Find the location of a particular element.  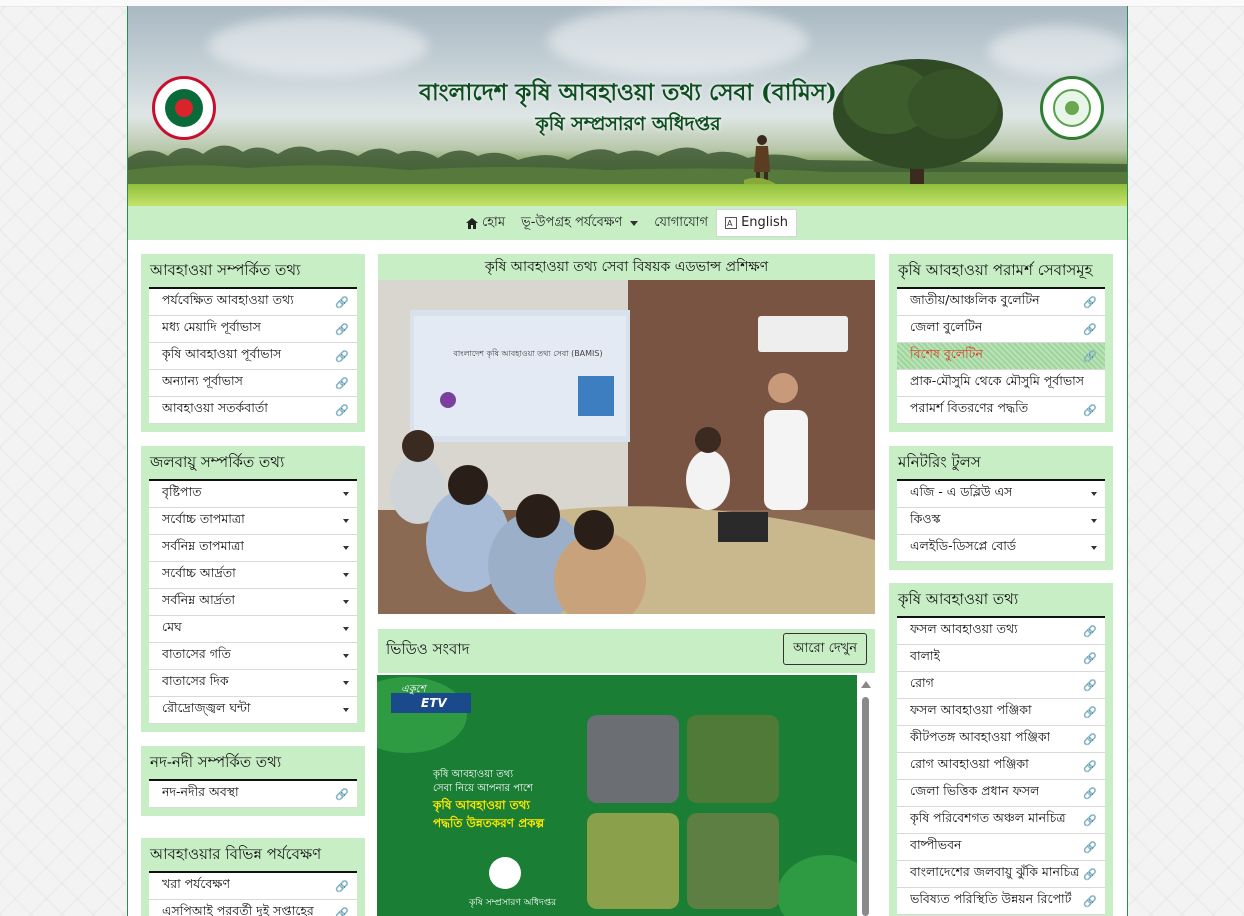

menu-item-label: বাতাসের দিক is located at coordinates (195, 680).